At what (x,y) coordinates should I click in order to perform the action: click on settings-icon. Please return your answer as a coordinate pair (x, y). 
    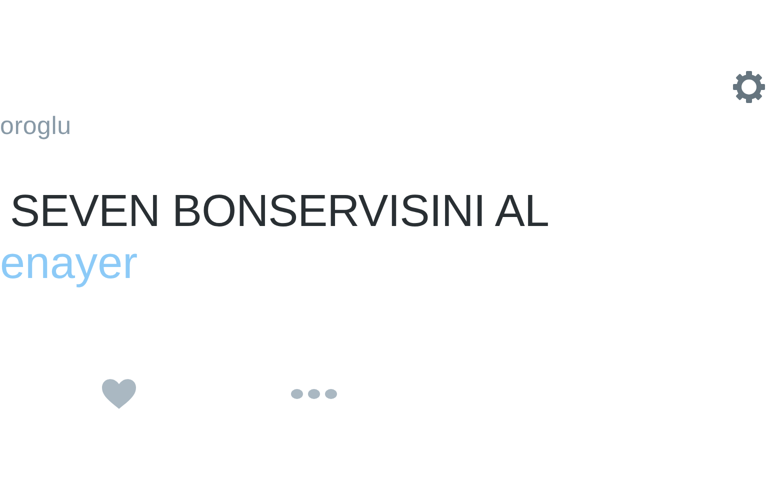
    Looking at the image, I should click on (749, 87).